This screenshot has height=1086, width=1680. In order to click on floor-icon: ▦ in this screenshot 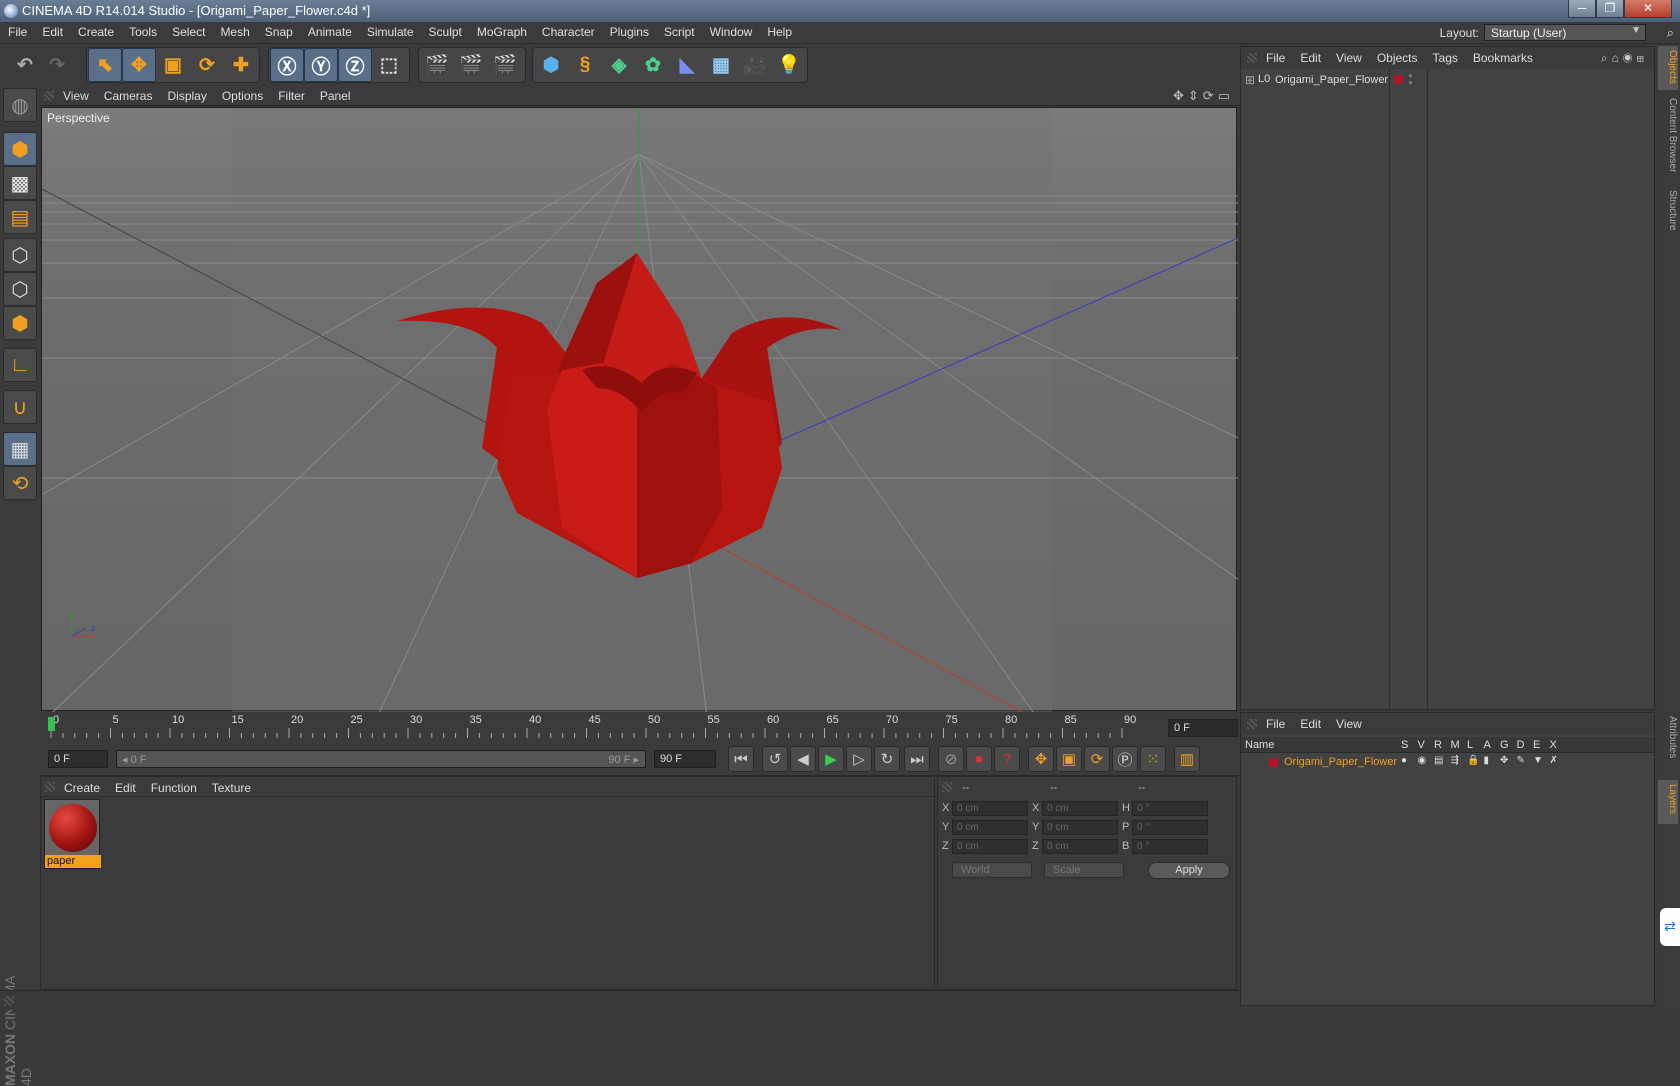, I will do `click(721, 65)`.